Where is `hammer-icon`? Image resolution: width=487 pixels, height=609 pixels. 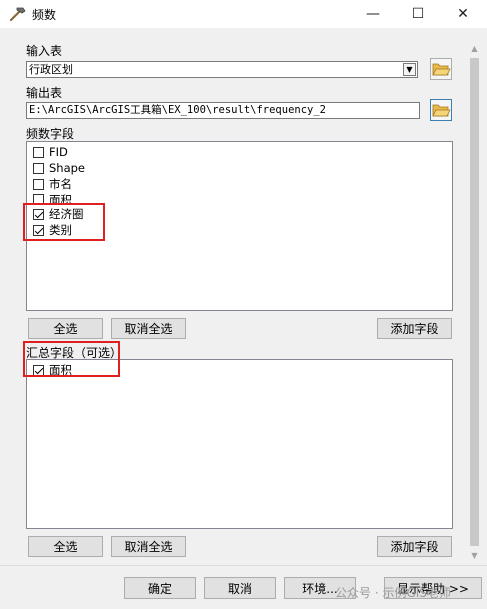
hammer-icon is located at coordinates (17, 14).